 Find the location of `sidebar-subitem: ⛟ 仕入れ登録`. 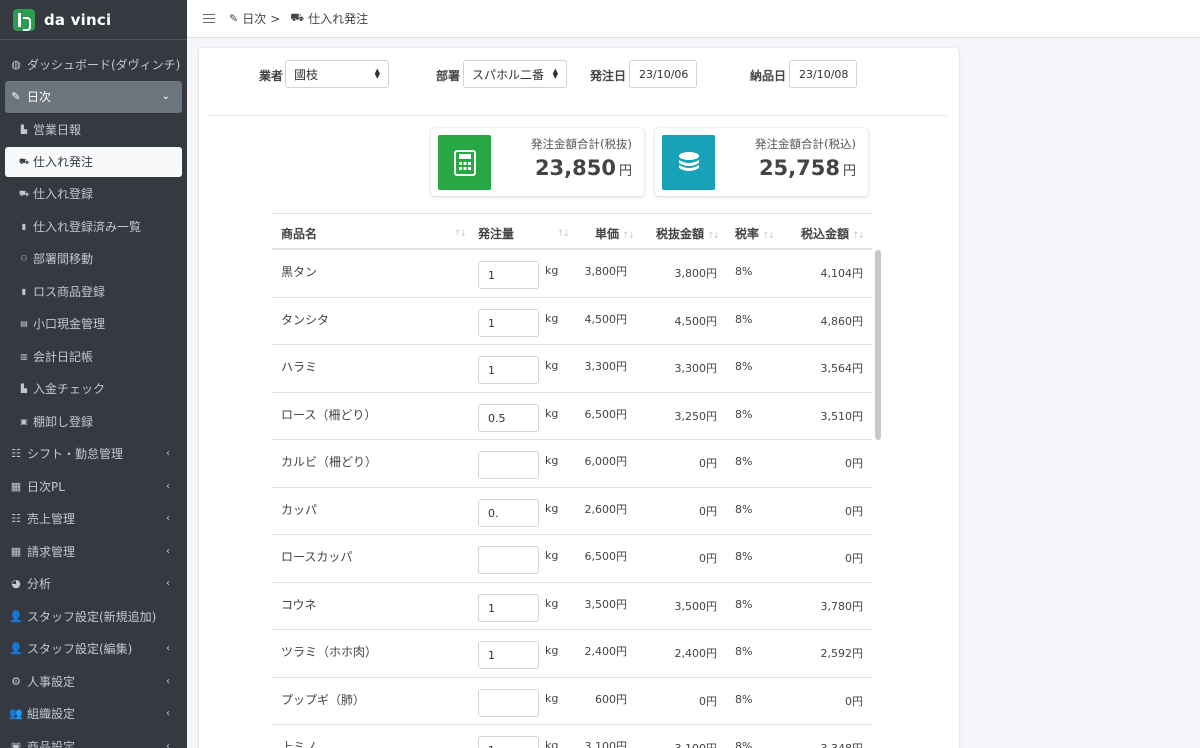

sidebar-subitem: ⛟ 仕入れ登録 is located at coordinates (93, 194).